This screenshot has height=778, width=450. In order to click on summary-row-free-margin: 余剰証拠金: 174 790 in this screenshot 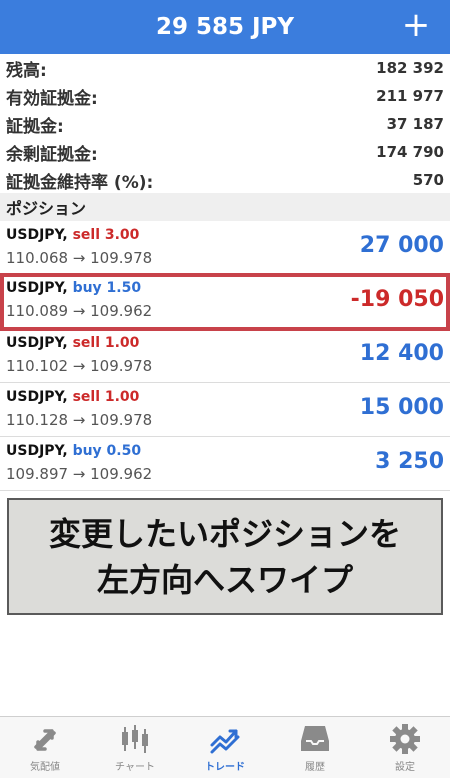, I will do `click(225, 152)`.